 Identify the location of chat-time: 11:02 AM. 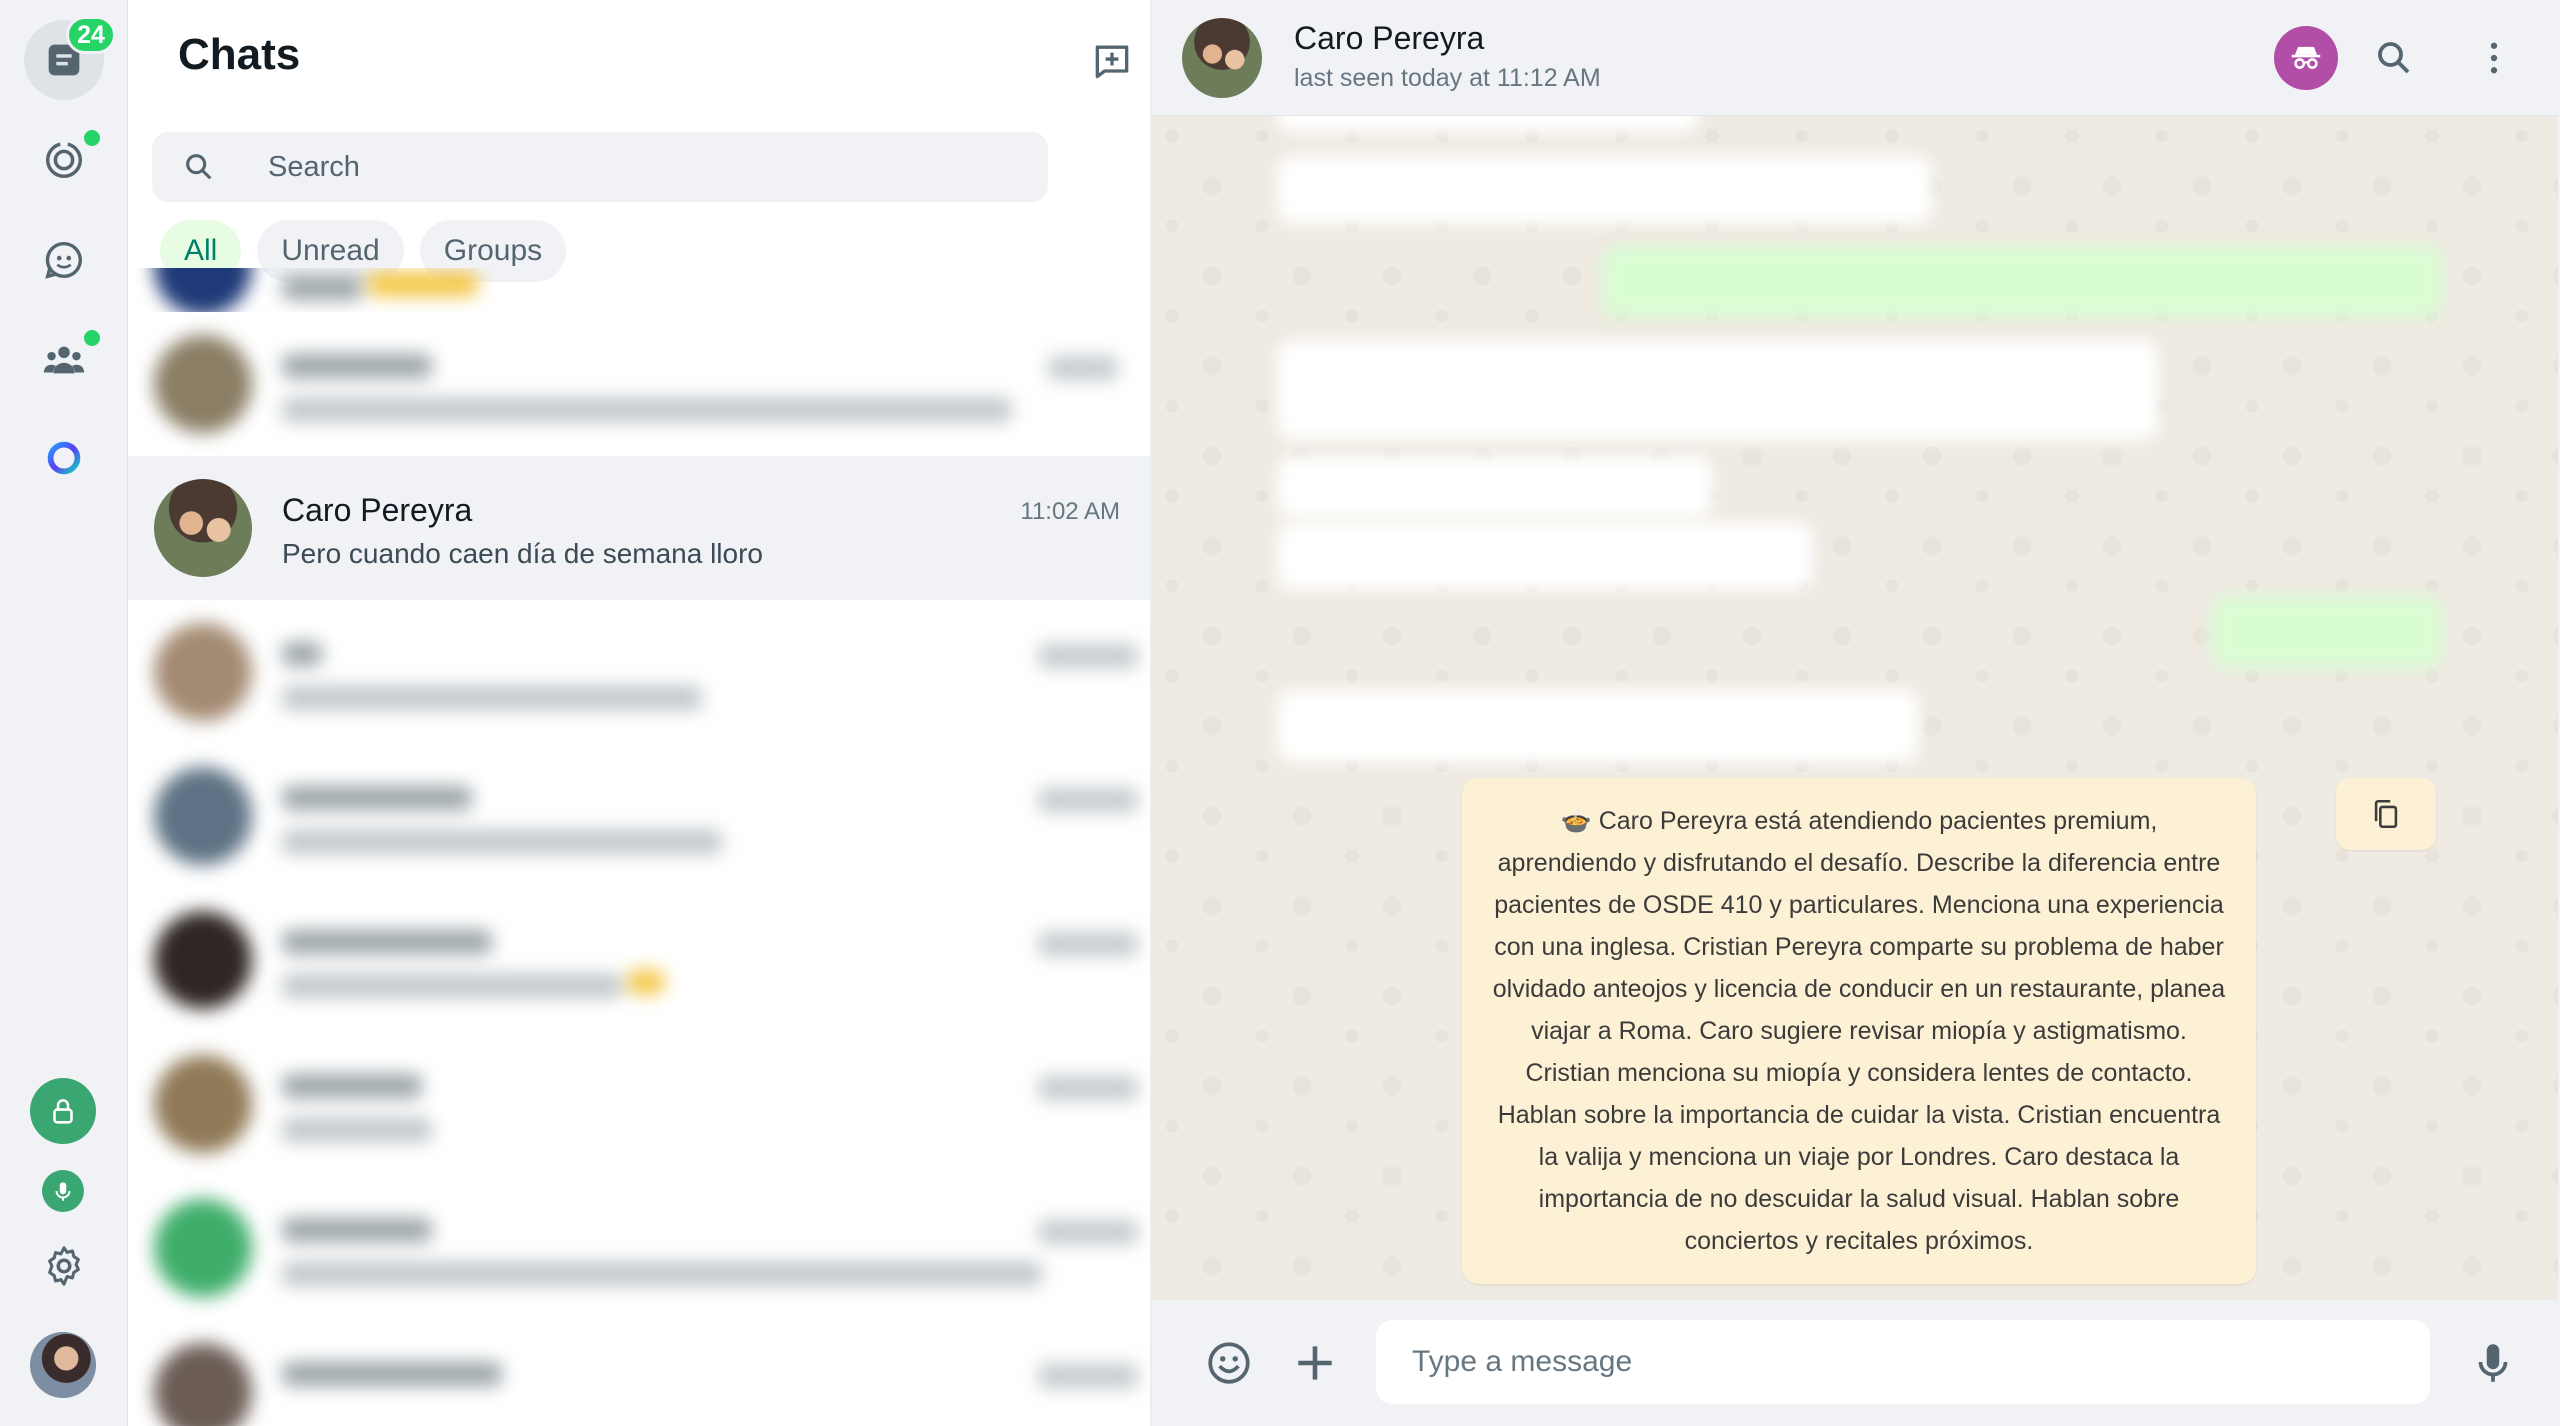
(1070, 511).